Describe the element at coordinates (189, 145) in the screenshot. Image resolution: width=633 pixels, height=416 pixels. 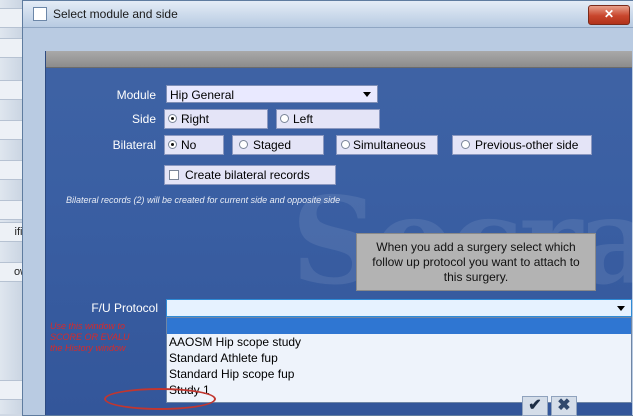
I see `bilateral-option-label: No` at that location.